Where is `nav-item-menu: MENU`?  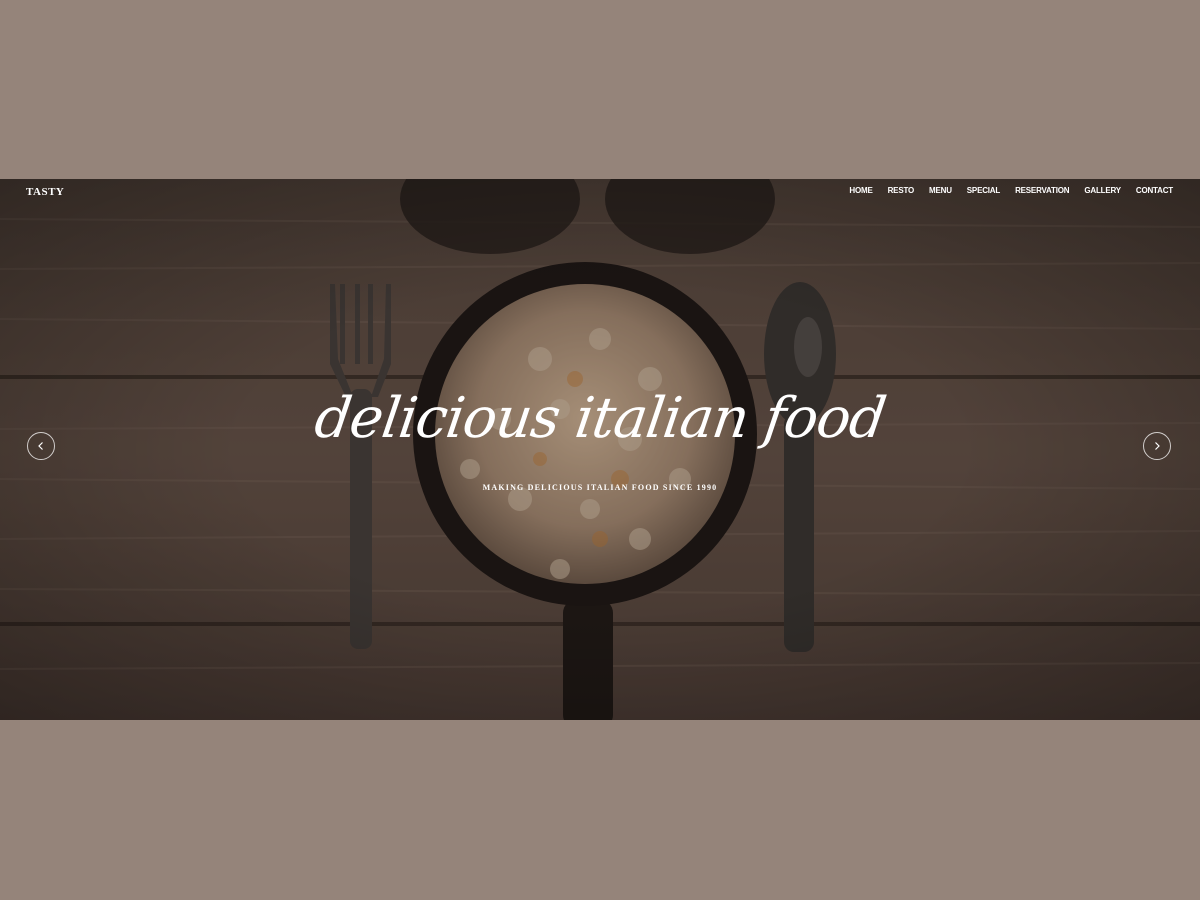 nav-item-menu: MENU is located at coordinates (940, 190).